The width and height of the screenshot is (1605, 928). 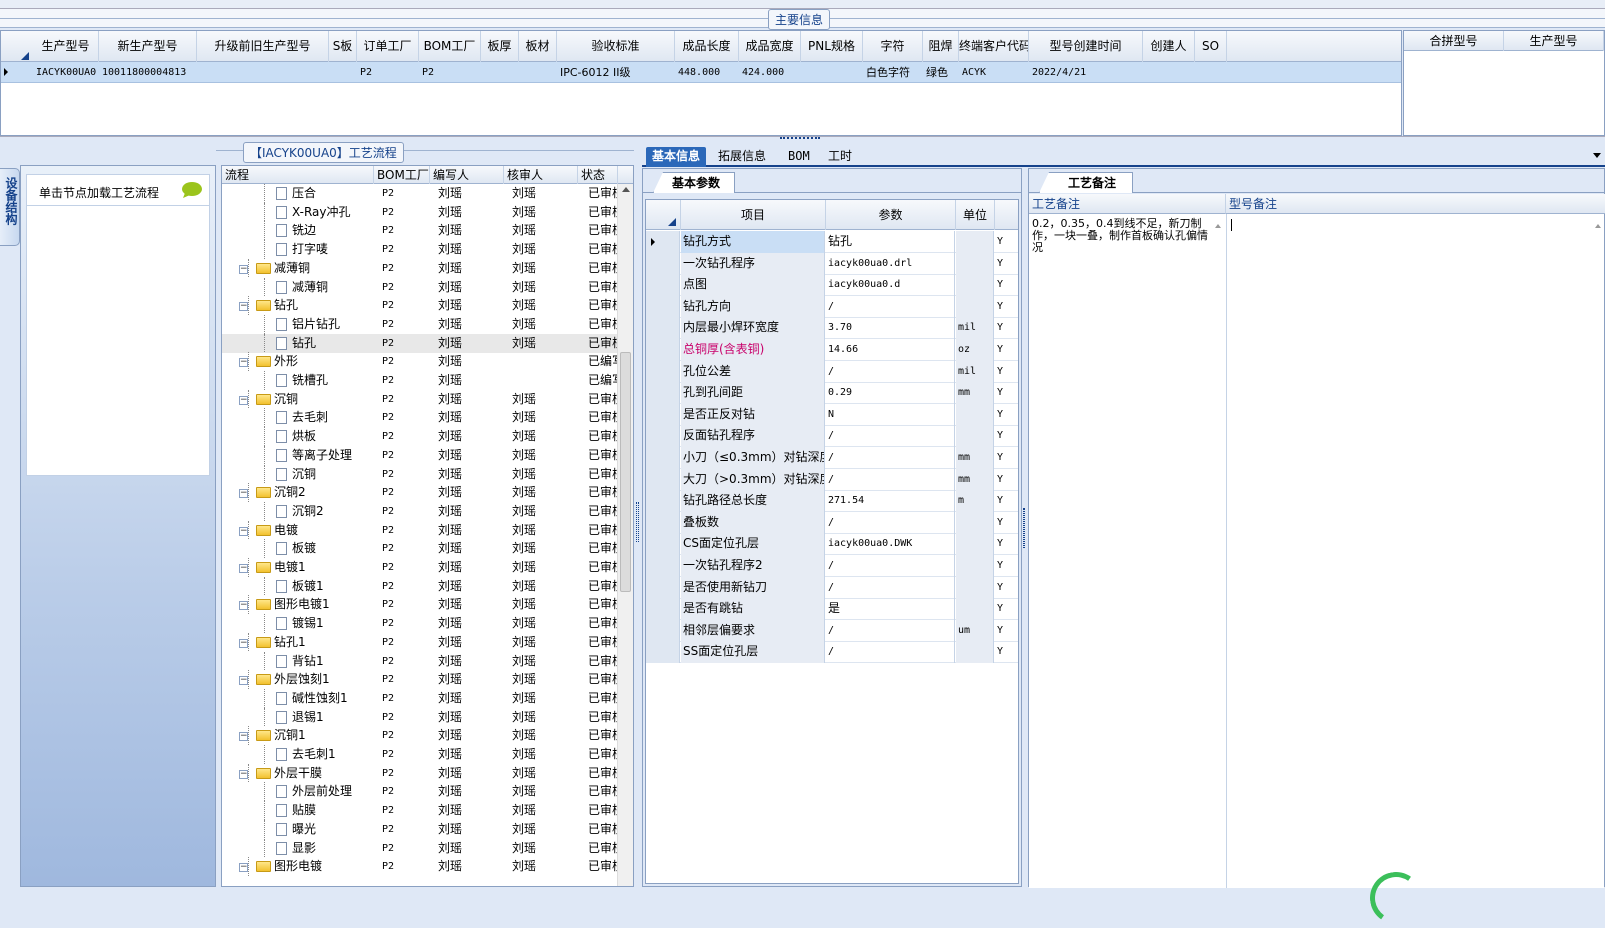 What do you see at coordinates (890, 609) in the screenshot?
I see `param-value-cell: 是` at bounding box center [890, 609].